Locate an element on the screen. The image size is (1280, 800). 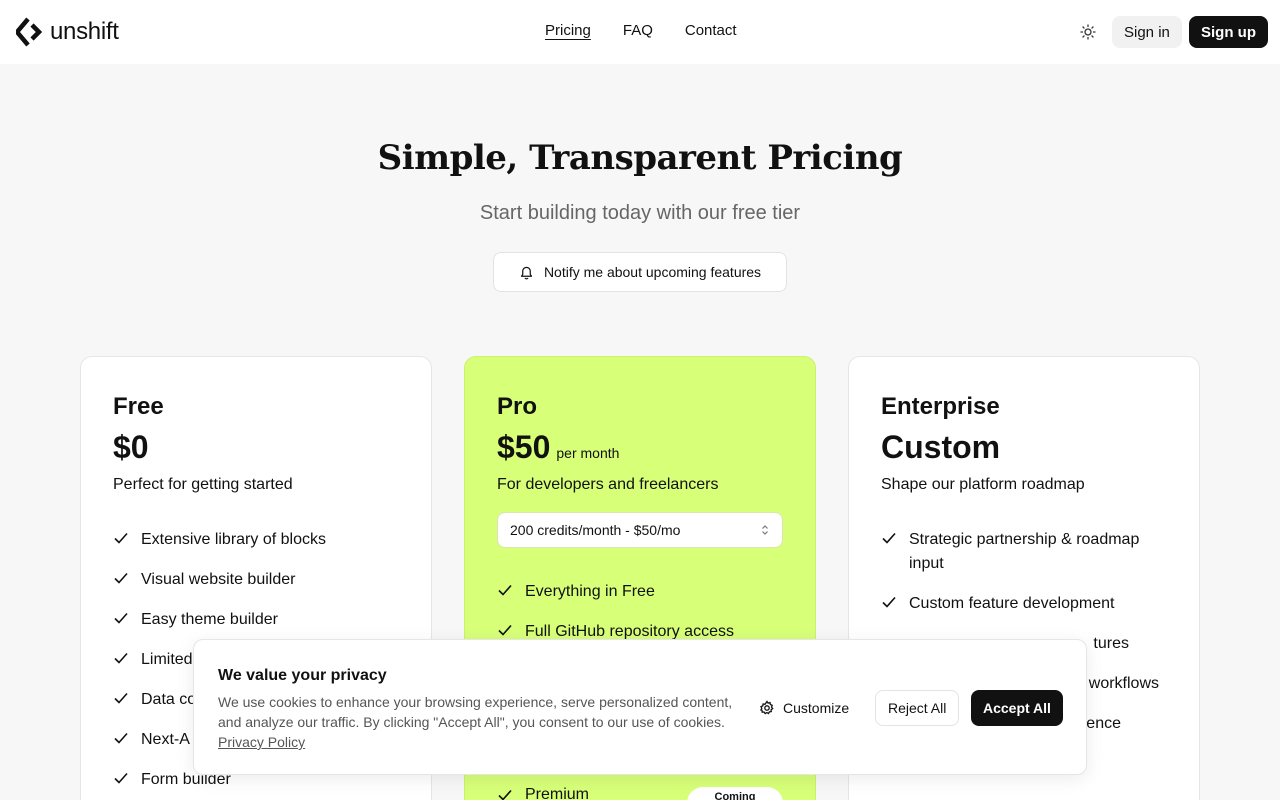
customize-label: Customize is located at coordinates (816, 708).